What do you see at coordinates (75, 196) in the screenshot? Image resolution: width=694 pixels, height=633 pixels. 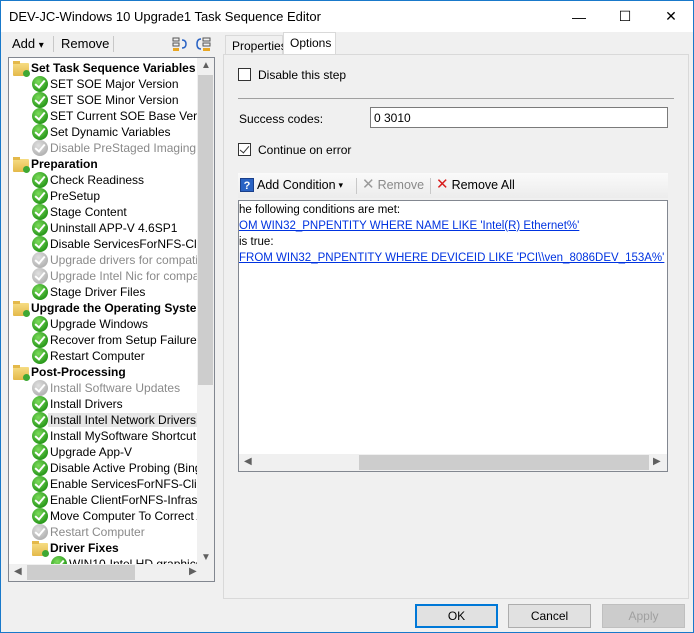 I see `tree-item-label: PreSetup` at bounding box center [75, 196].